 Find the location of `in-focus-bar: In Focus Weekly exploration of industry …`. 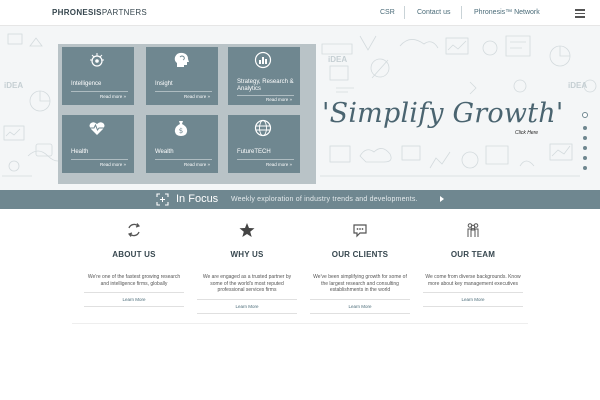

in-focus-bar: In Focus Weekly exploration of industry … is located at coordinates (300, 199).